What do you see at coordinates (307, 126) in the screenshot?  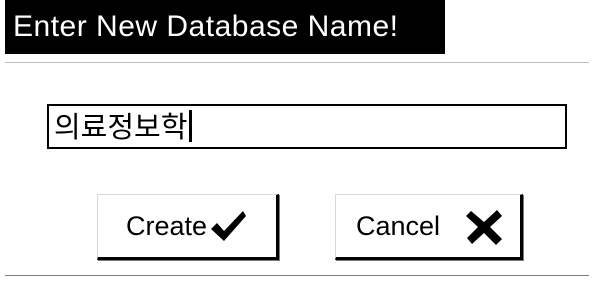 I see `database-name-input: 의료정보학` at bounding box center [307, 126].